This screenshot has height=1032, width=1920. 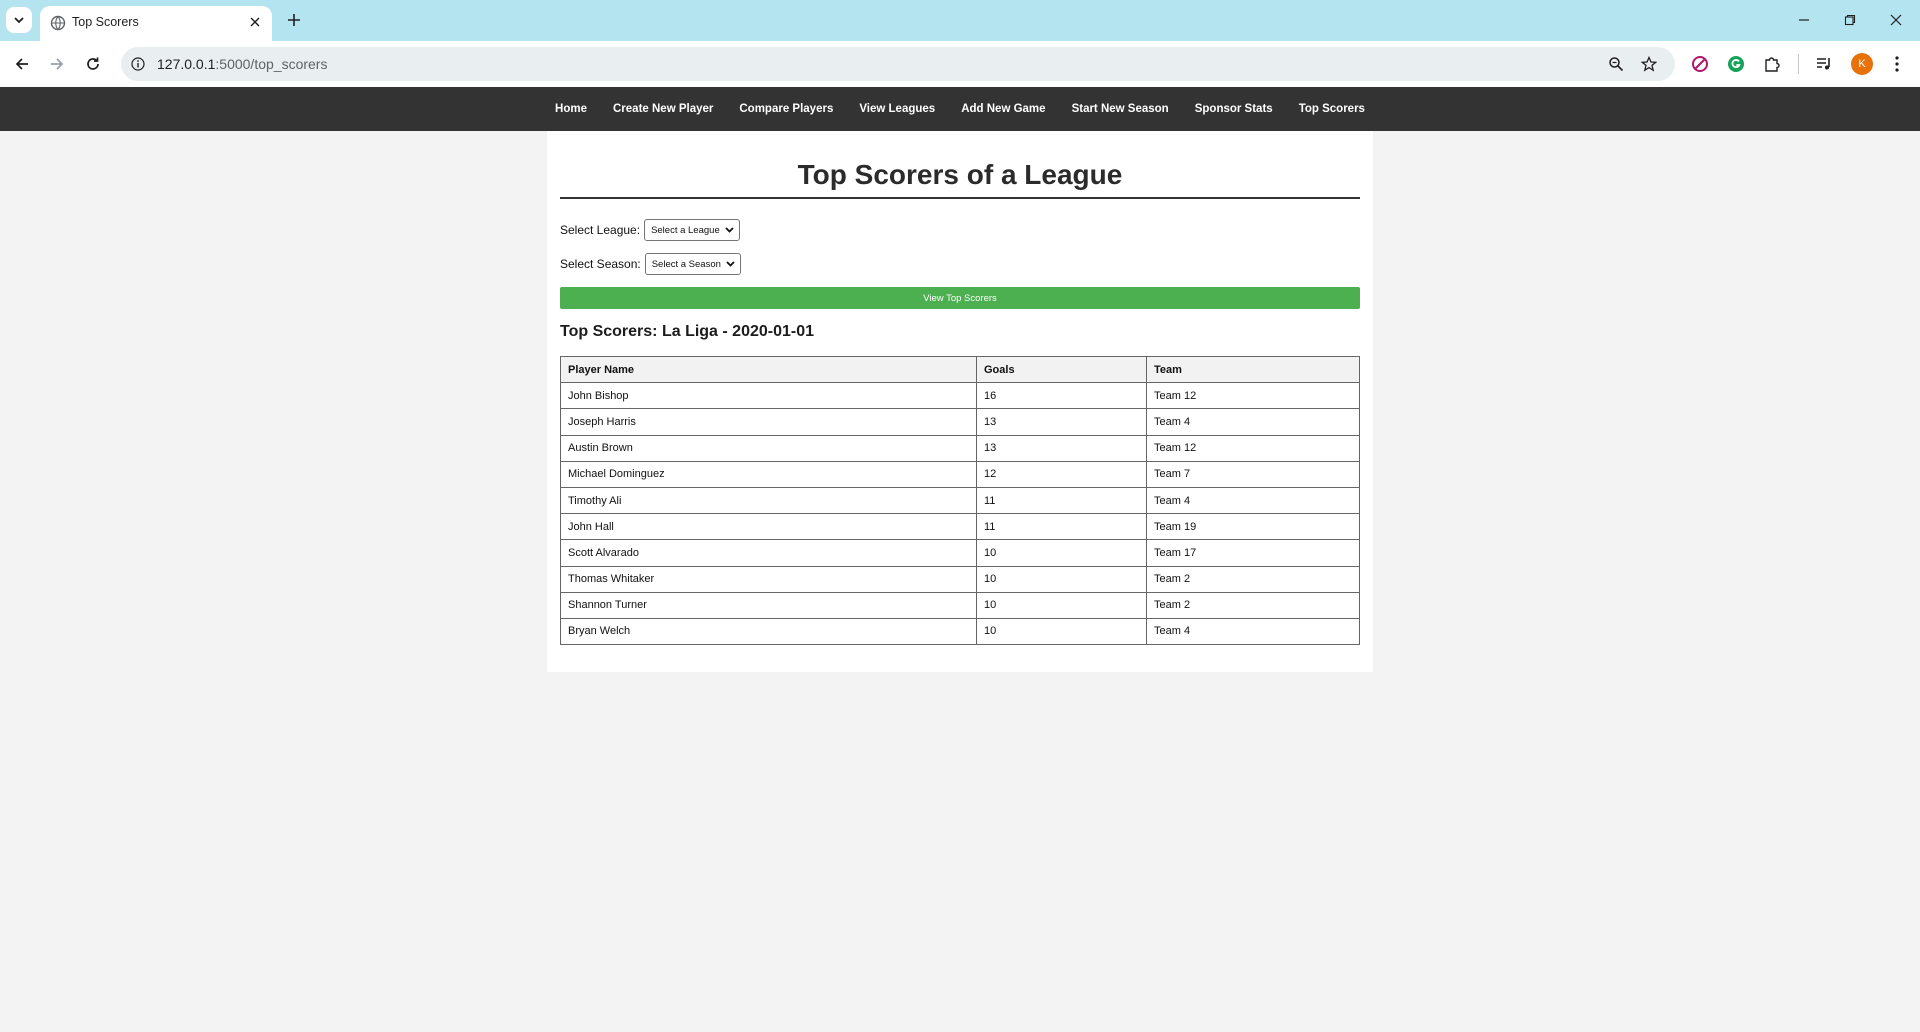 I want to click on column-header-team: Team, so click(x=1253, y=369).